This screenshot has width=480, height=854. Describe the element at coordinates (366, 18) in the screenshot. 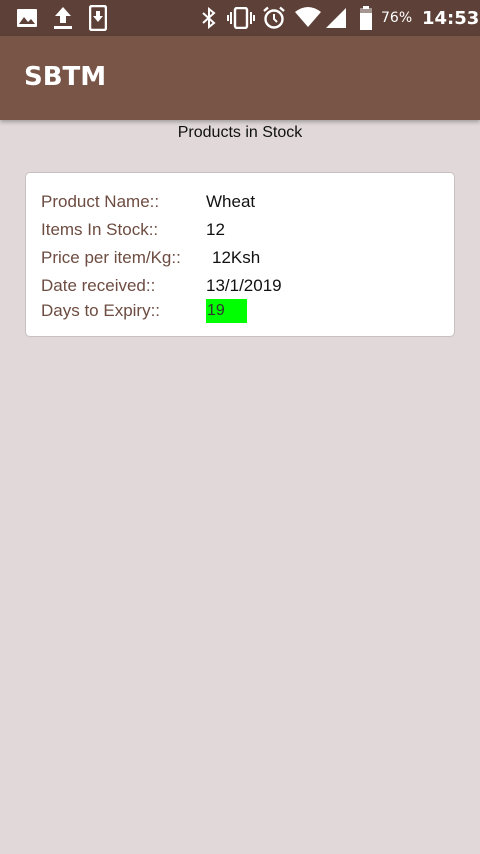

I see `battery-icon` at that location.